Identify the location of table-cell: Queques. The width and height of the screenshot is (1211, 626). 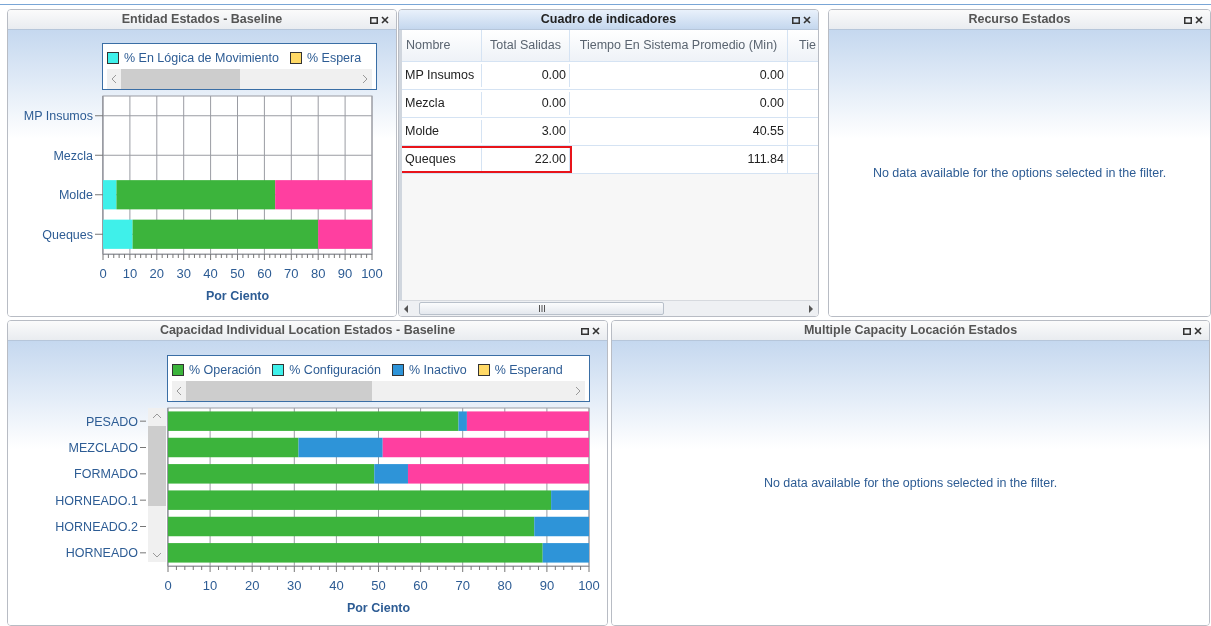
(442, 159).